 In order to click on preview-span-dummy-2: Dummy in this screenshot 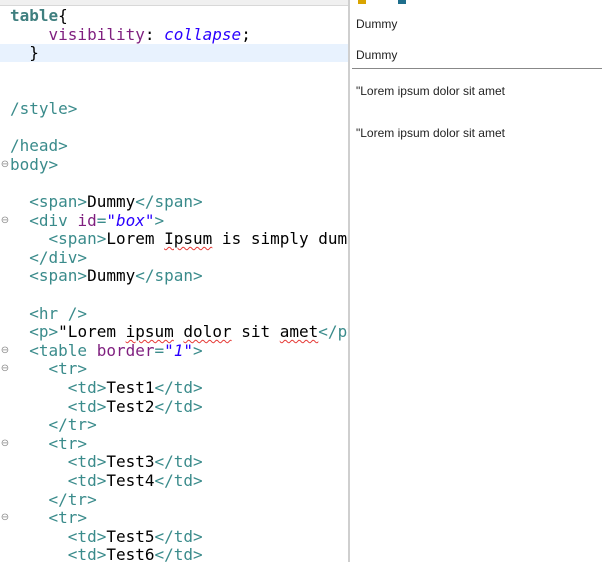, I will do `click(377, 55)`.